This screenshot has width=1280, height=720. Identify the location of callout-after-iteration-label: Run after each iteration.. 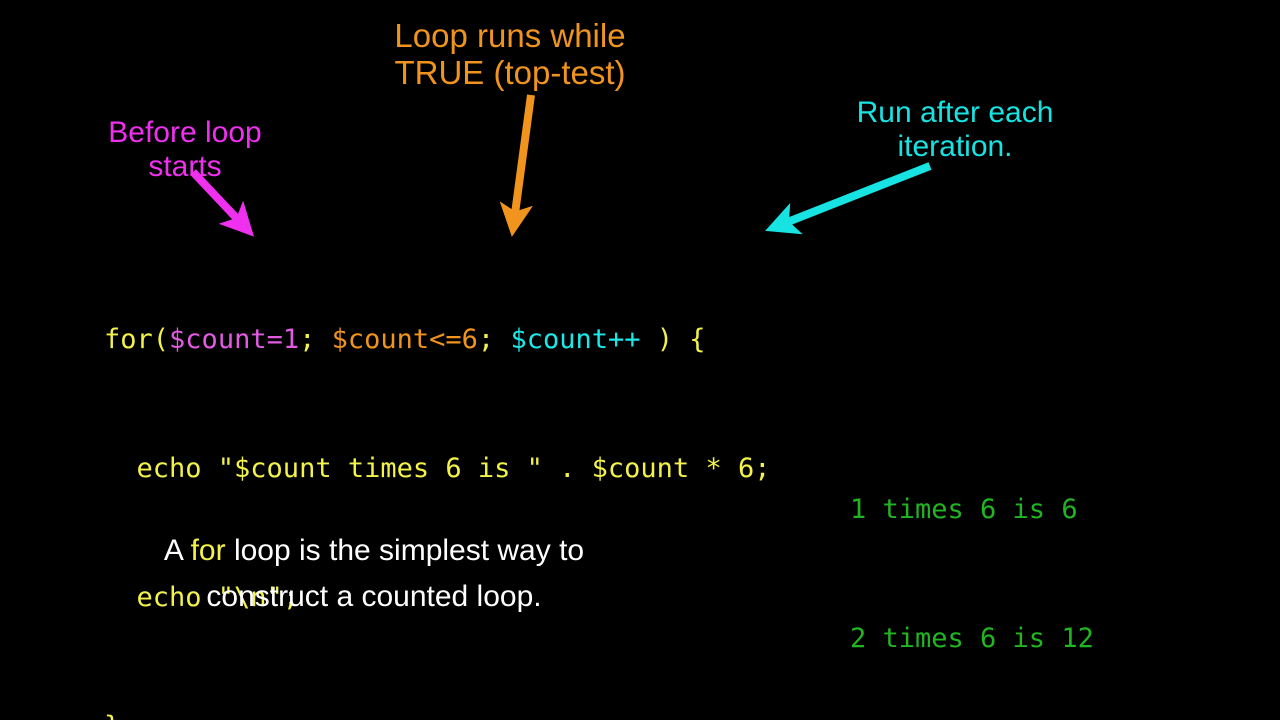
(959, 129).